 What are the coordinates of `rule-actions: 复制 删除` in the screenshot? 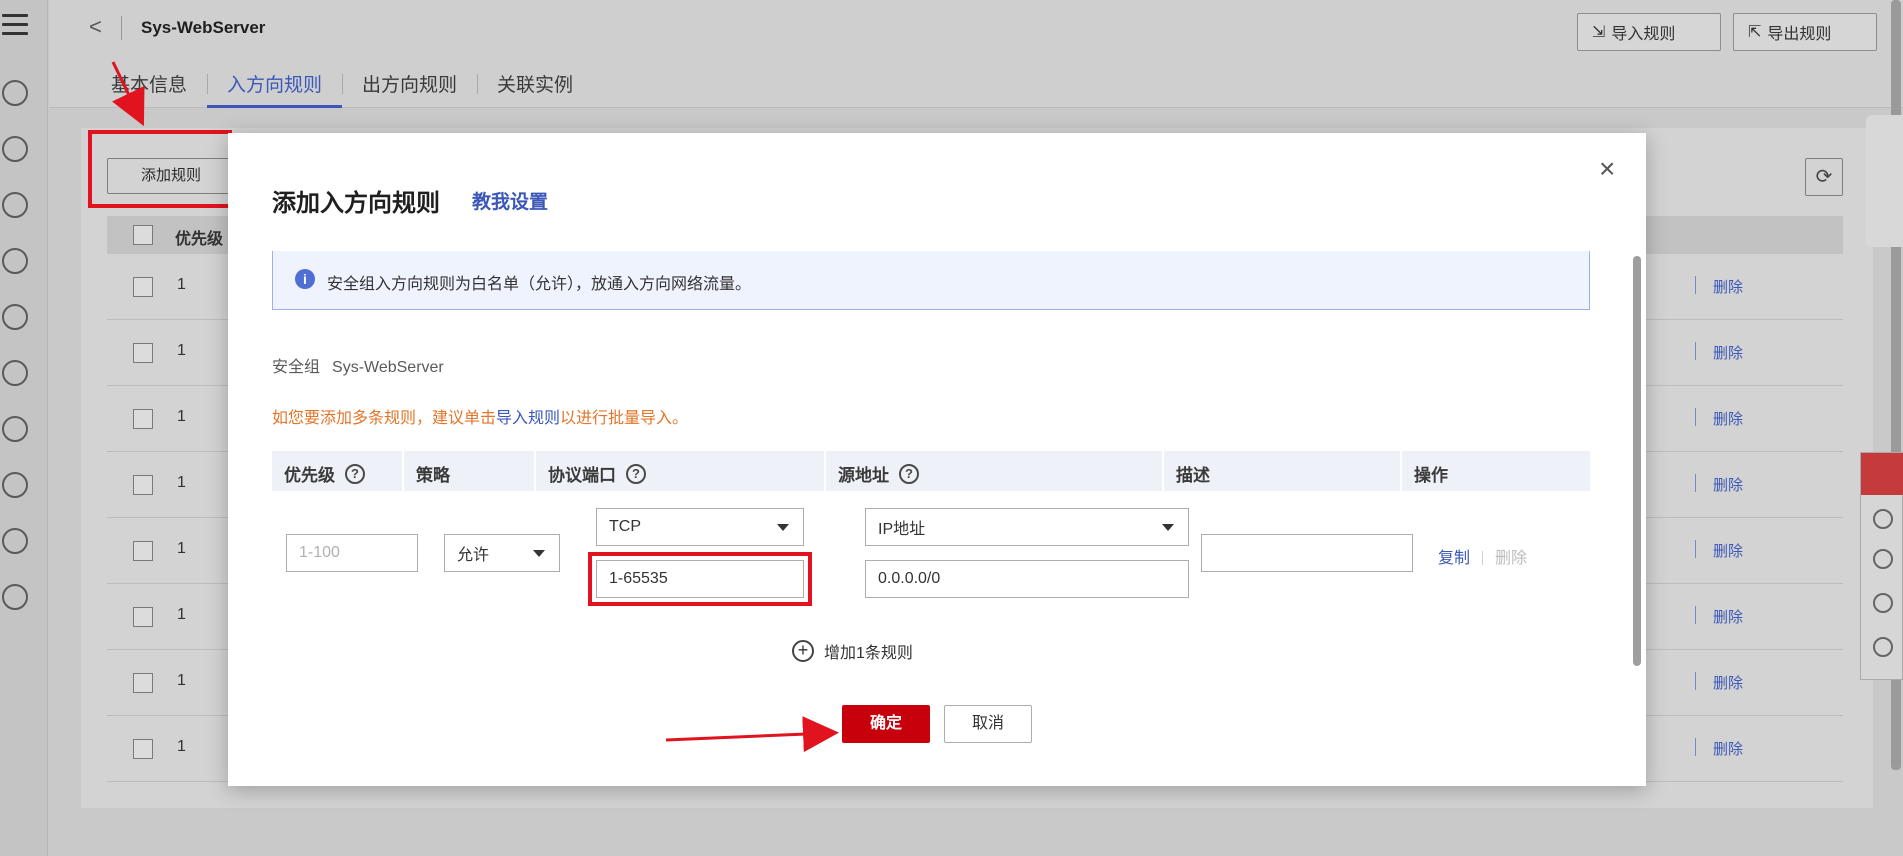 It's located at (1482, 556).